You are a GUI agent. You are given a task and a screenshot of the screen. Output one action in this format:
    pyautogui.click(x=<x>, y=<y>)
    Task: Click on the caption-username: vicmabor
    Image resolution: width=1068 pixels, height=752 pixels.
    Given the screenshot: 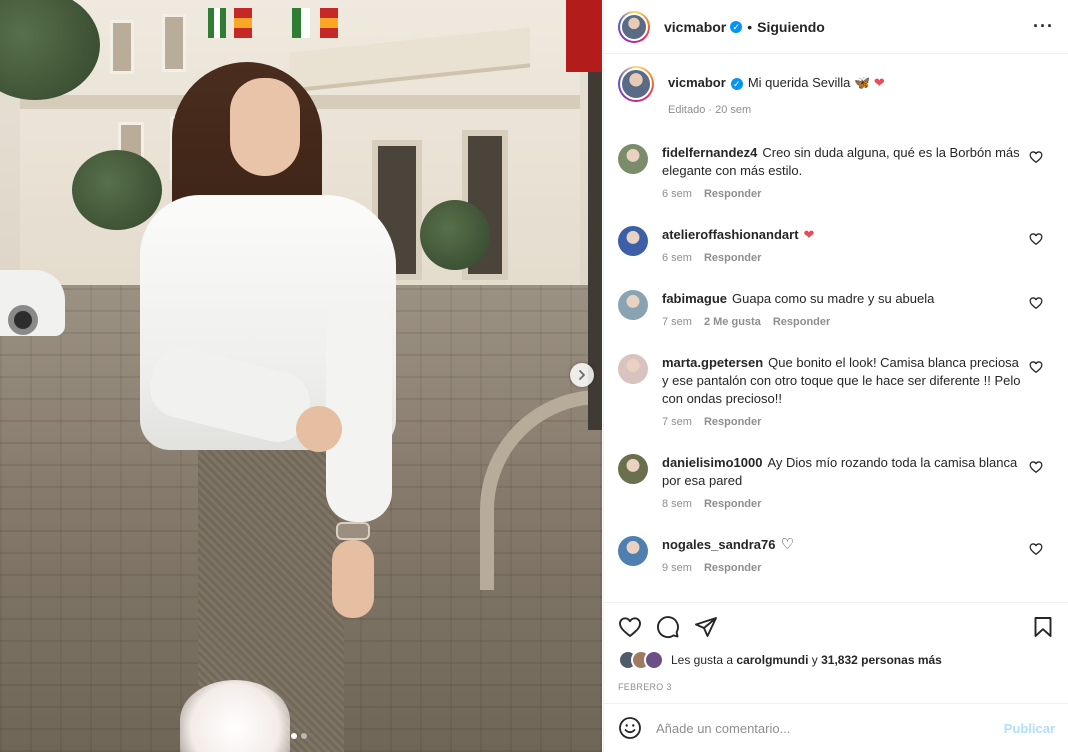 What is the action you would take?
    pyautogui.click(x=697, y=82)
    